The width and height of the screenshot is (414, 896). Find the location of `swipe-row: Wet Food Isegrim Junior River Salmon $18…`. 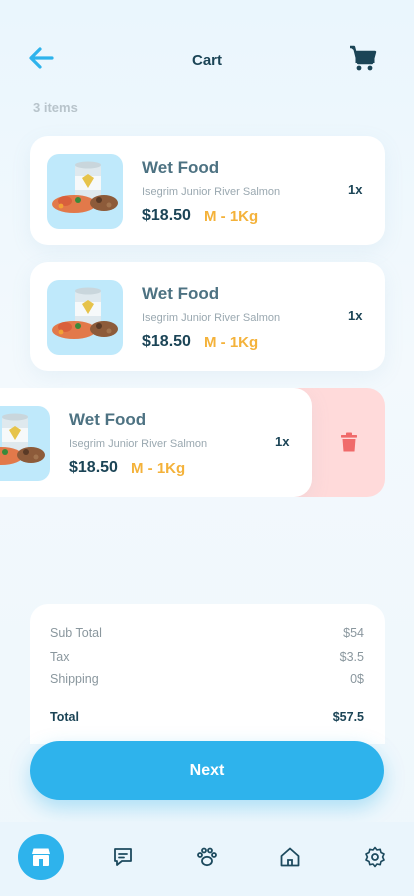

swipe-row: Wet Food Isegrim Junior River Salmon $18… is located at coordinates (207, 442).